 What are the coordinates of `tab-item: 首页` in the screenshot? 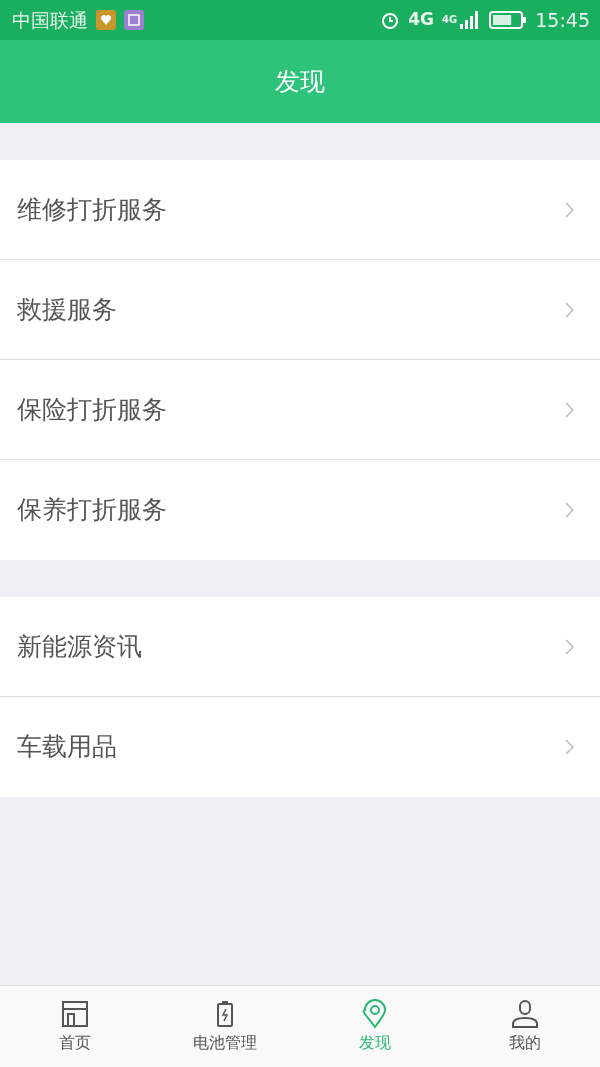 It's located at (75, 1026).